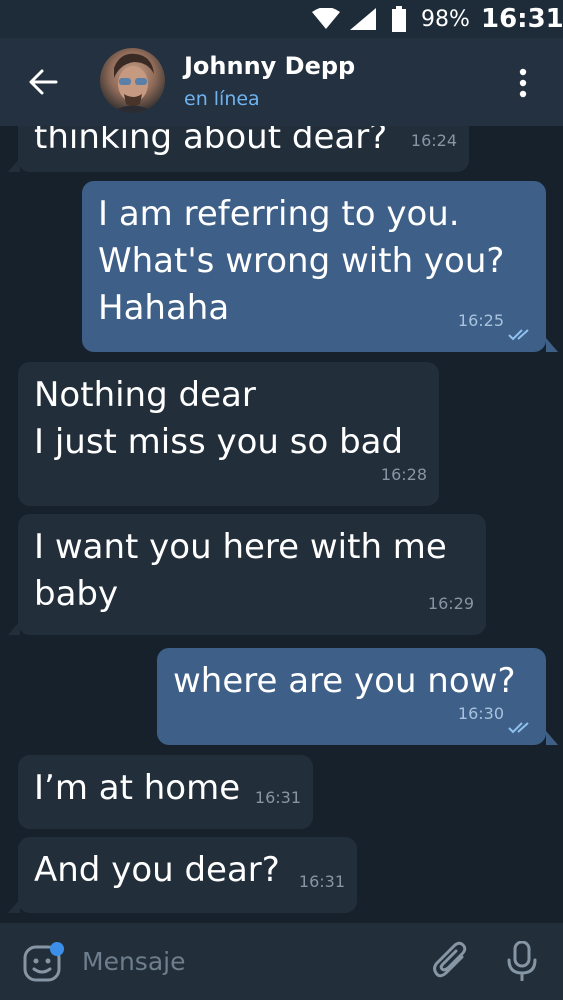 Image resolution: width=563 pixels, height=1000 pixels. Describe the element at coordinates (480, 713) in the screenshot. I see `message-time: 16:30` at that location.